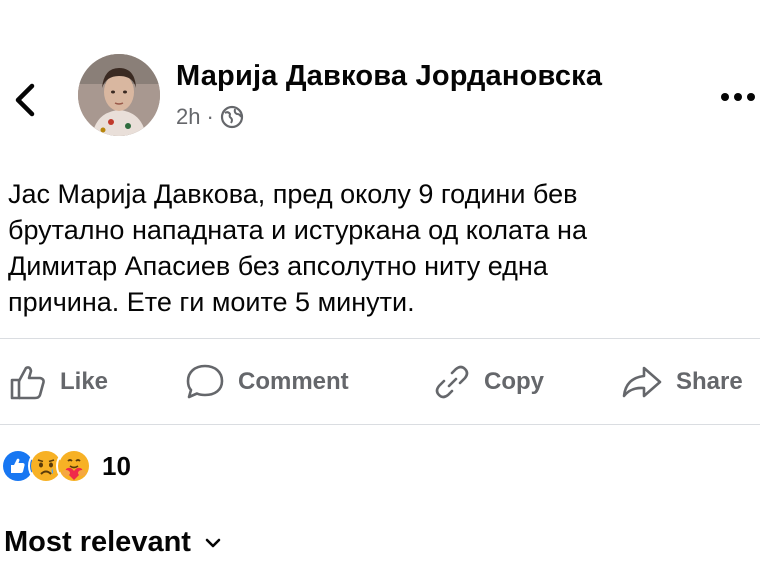 The height and width of the screenshot is (570, 760). What do you see at coordinates (188, 117) in the screenshot?
I see `post-time: 2h` at bounding box center [188, 117].